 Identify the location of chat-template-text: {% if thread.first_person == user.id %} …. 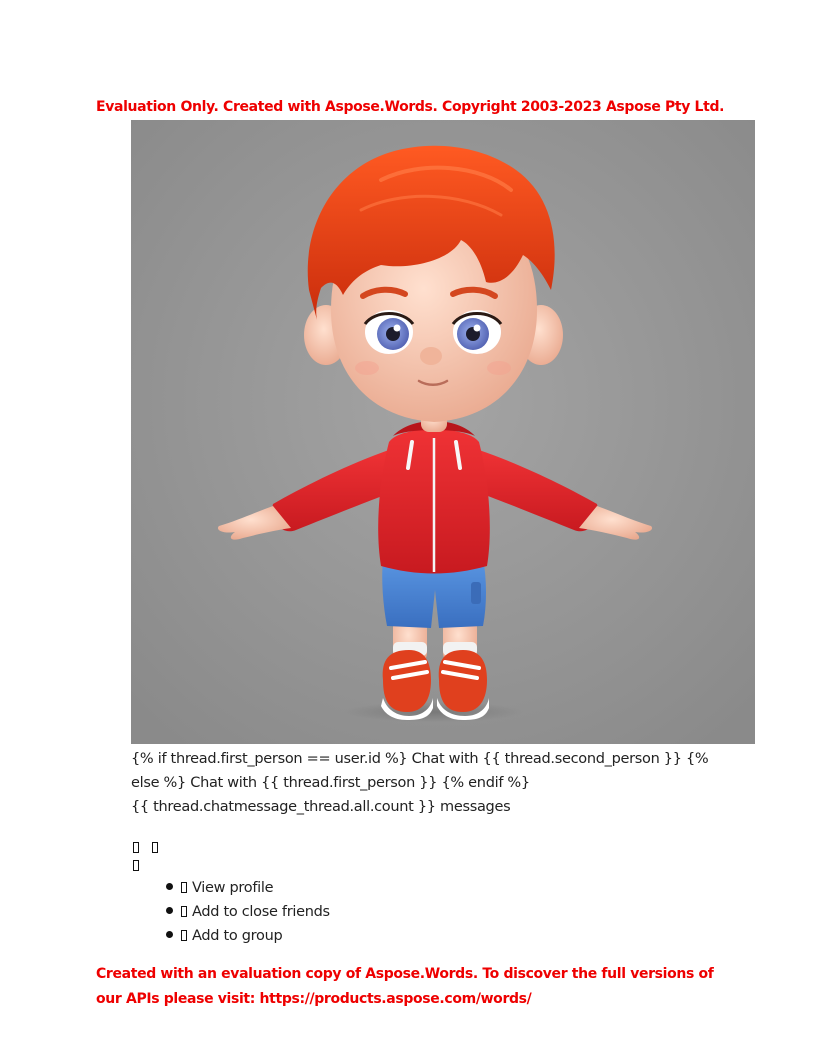
(421, 783).